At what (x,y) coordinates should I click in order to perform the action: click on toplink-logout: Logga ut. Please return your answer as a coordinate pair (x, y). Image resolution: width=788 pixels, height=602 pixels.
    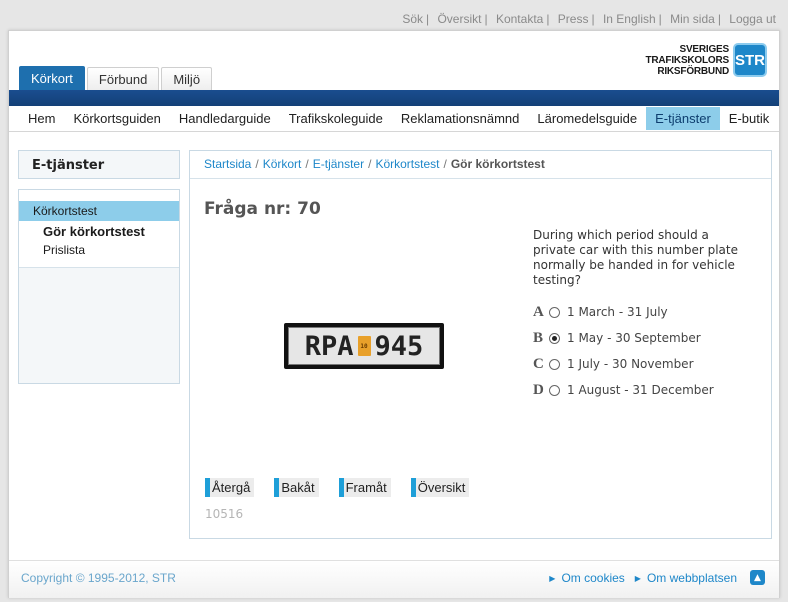
    Looking at the image, I should click on (752, 19).